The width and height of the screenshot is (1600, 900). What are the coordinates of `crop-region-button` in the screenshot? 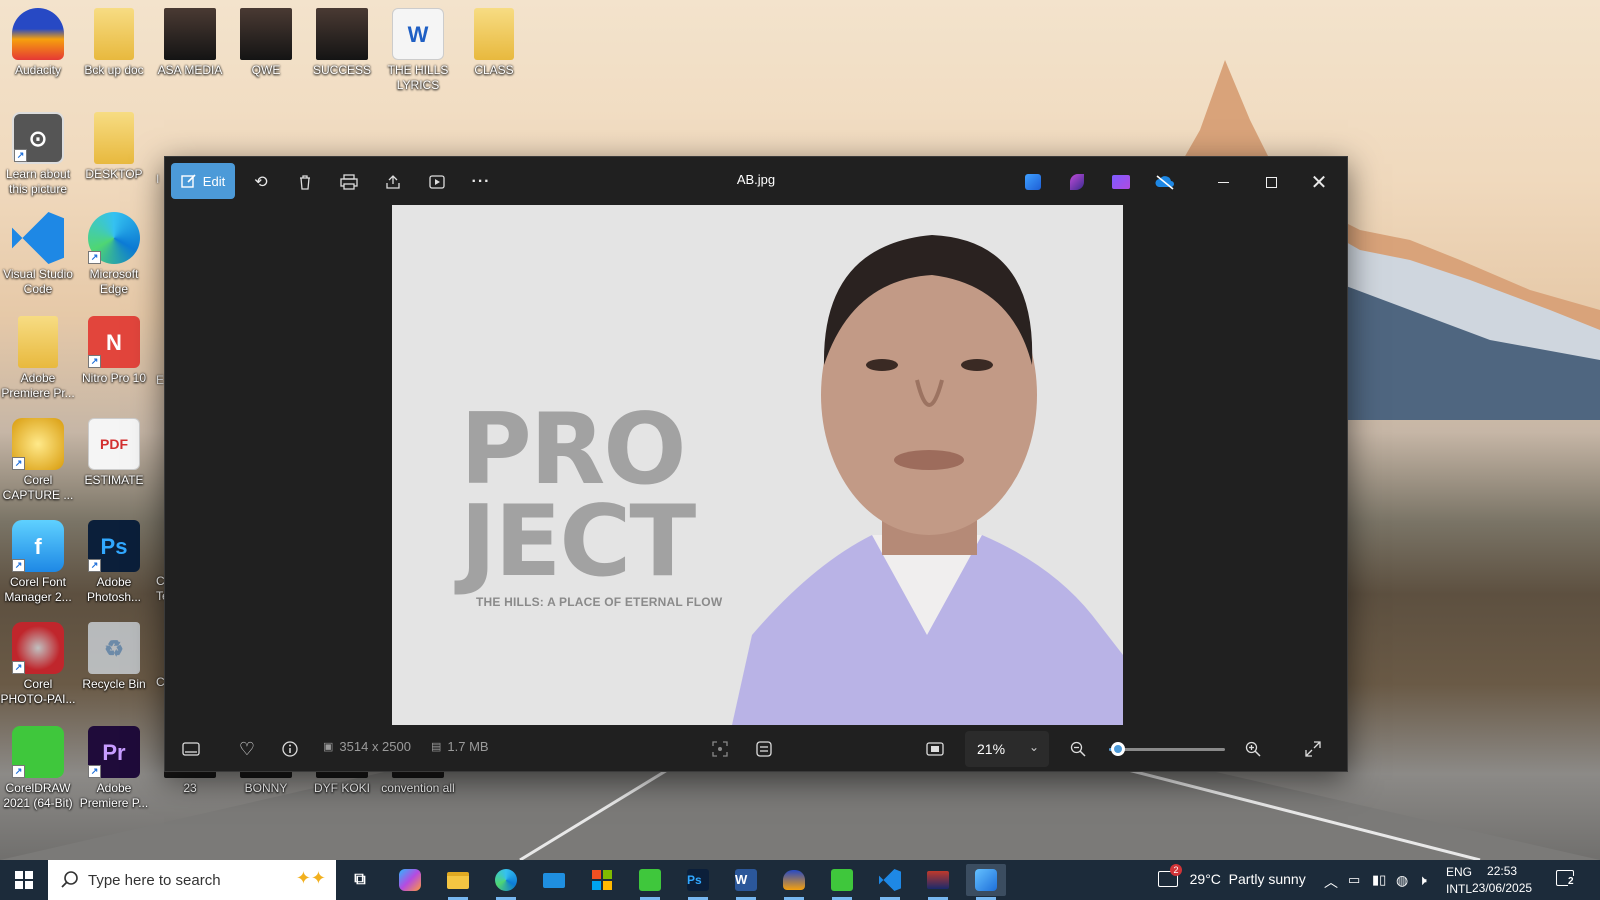 It's located at (720, 749).